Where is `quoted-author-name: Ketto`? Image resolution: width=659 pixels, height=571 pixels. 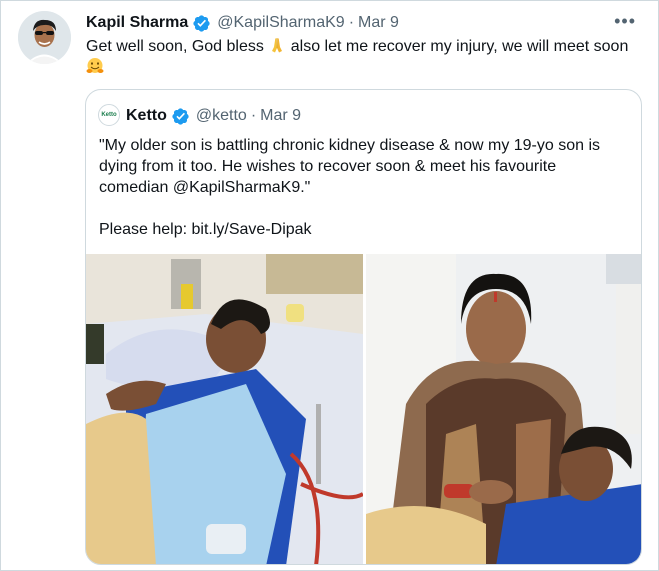
quoted-author-name: Ketto is located at coordinates (146, 116).